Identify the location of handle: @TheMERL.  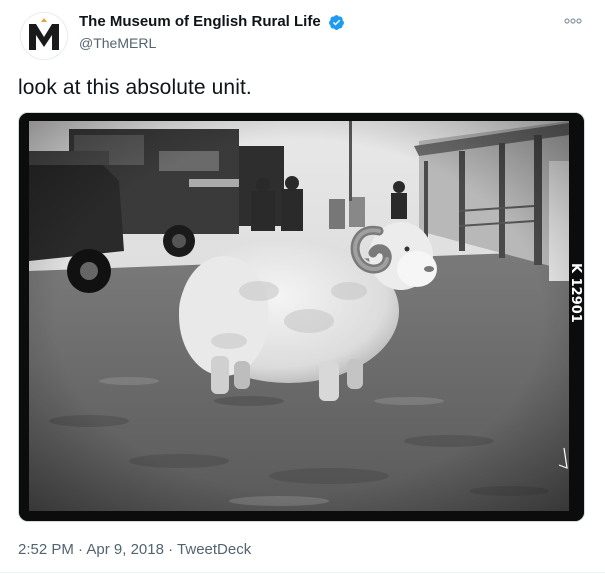
(212, 43).